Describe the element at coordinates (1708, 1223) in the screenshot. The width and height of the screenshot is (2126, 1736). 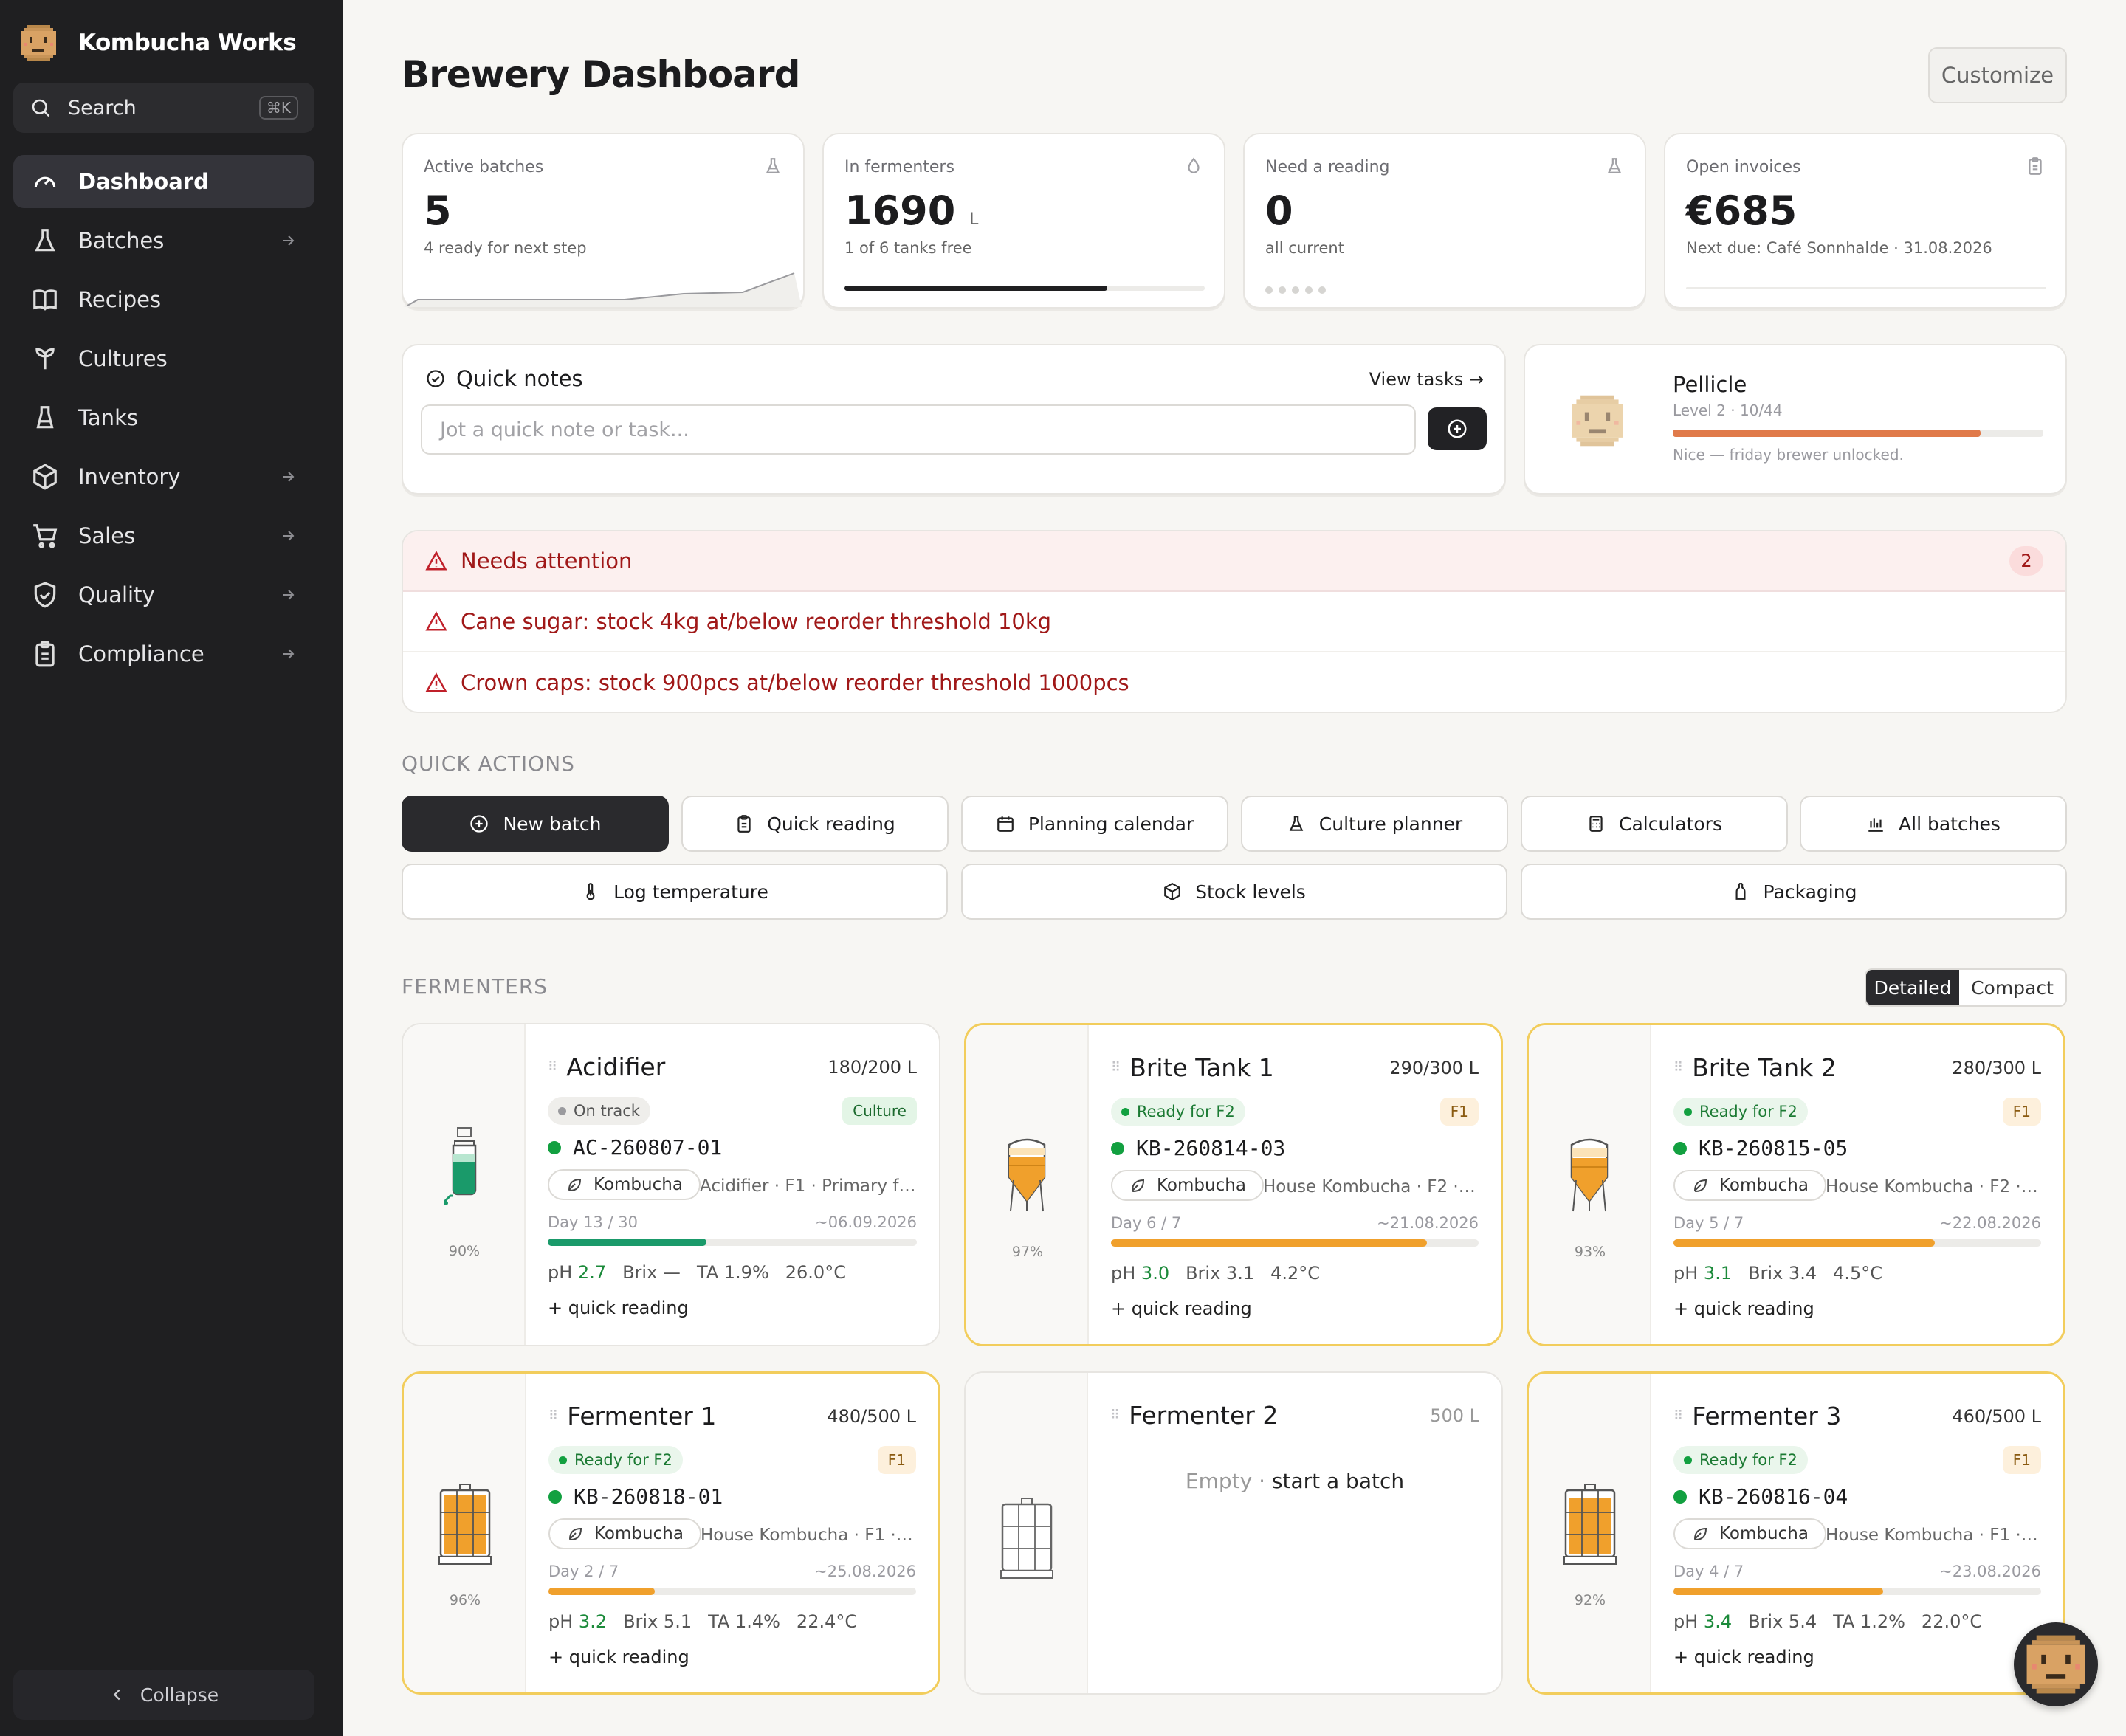
I see `day-counter: Day 5 / 7` at that location.